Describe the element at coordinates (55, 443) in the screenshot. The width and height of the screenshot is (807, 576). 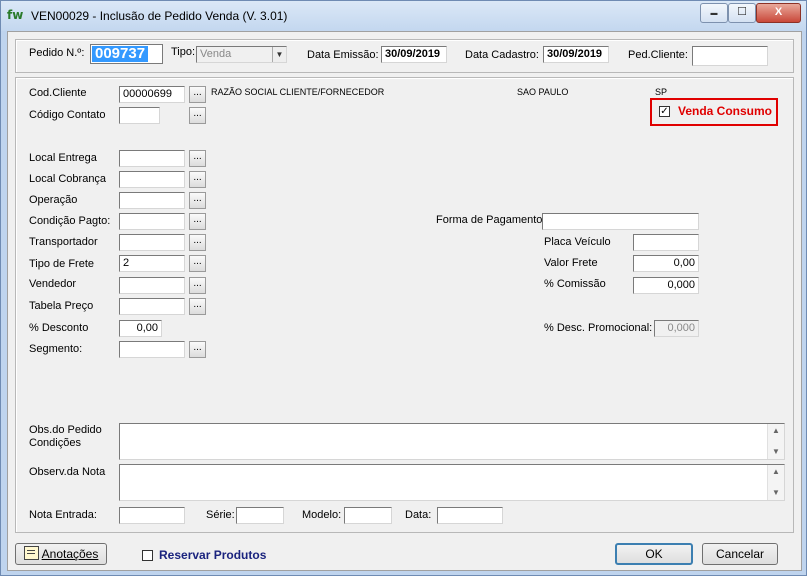
I see `condicoes-label: Condições` at that location.